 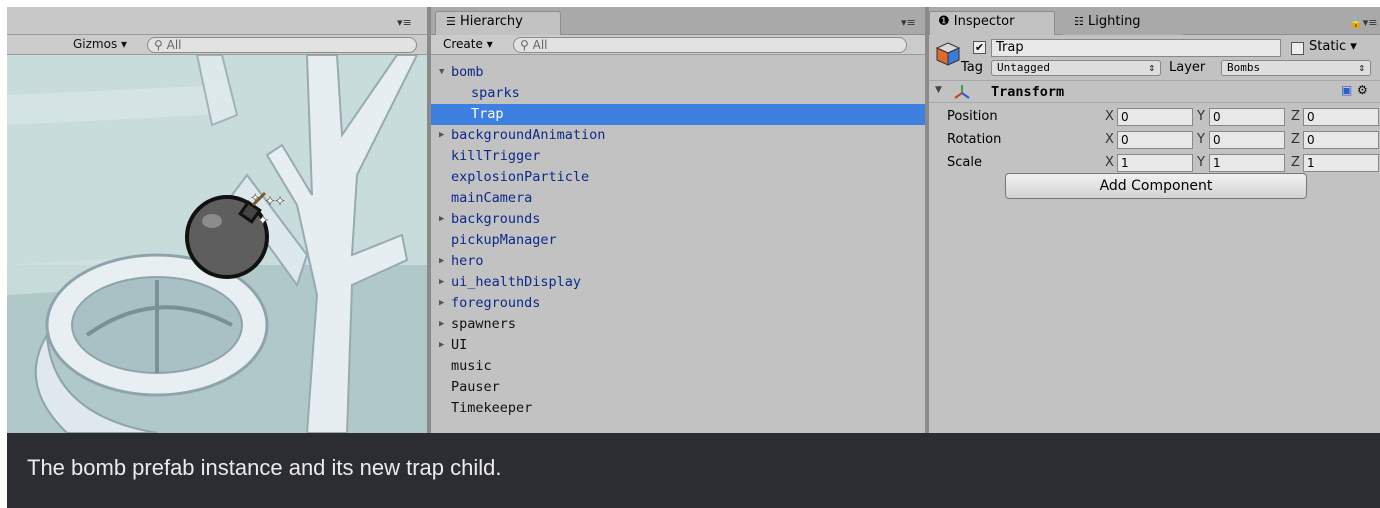 I want to click on hierarchy-item-label: backgroundAnimation, so click(x=528, y=135).